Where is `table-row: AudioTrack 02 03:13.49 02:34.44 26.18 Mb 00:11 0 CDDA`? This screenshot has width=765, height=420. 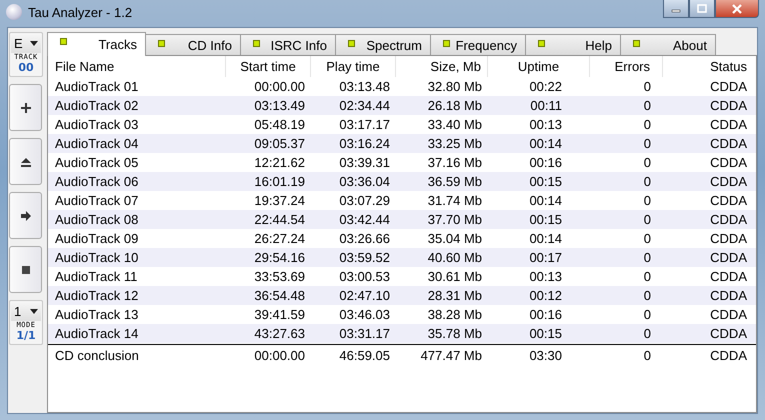 table-row: AudioTrack 02 03:13.49 02:34.44 26.18 Mb 00:11 0 CDDA is located at coordinates (402, 105).